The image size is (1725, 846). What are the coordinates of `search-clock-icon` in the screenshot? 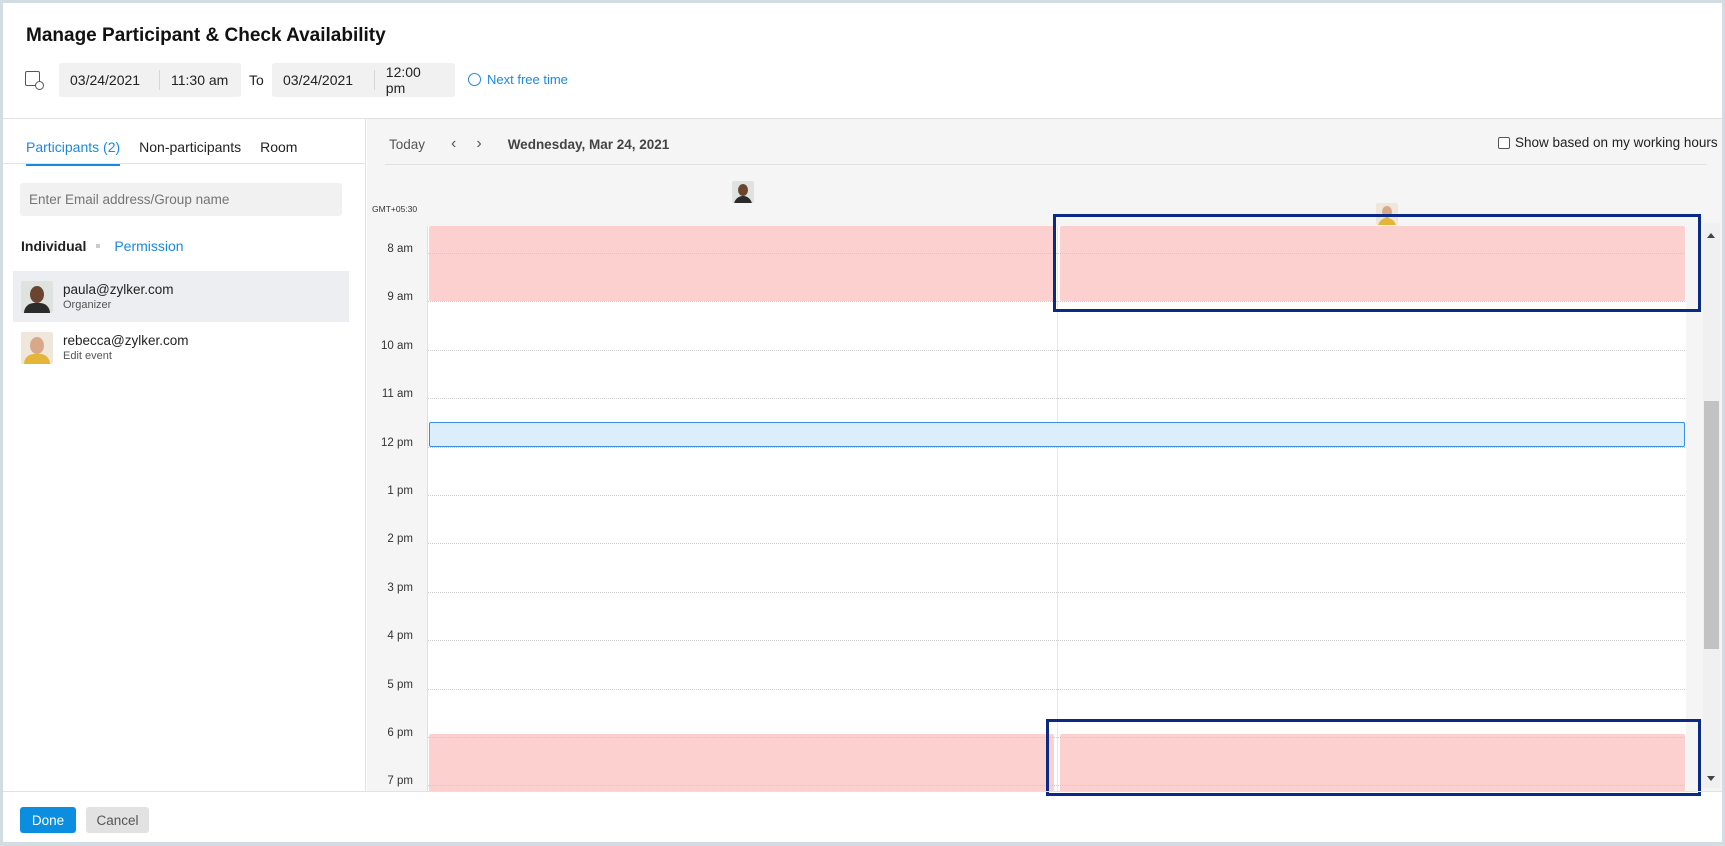 It's located at (474, 79).